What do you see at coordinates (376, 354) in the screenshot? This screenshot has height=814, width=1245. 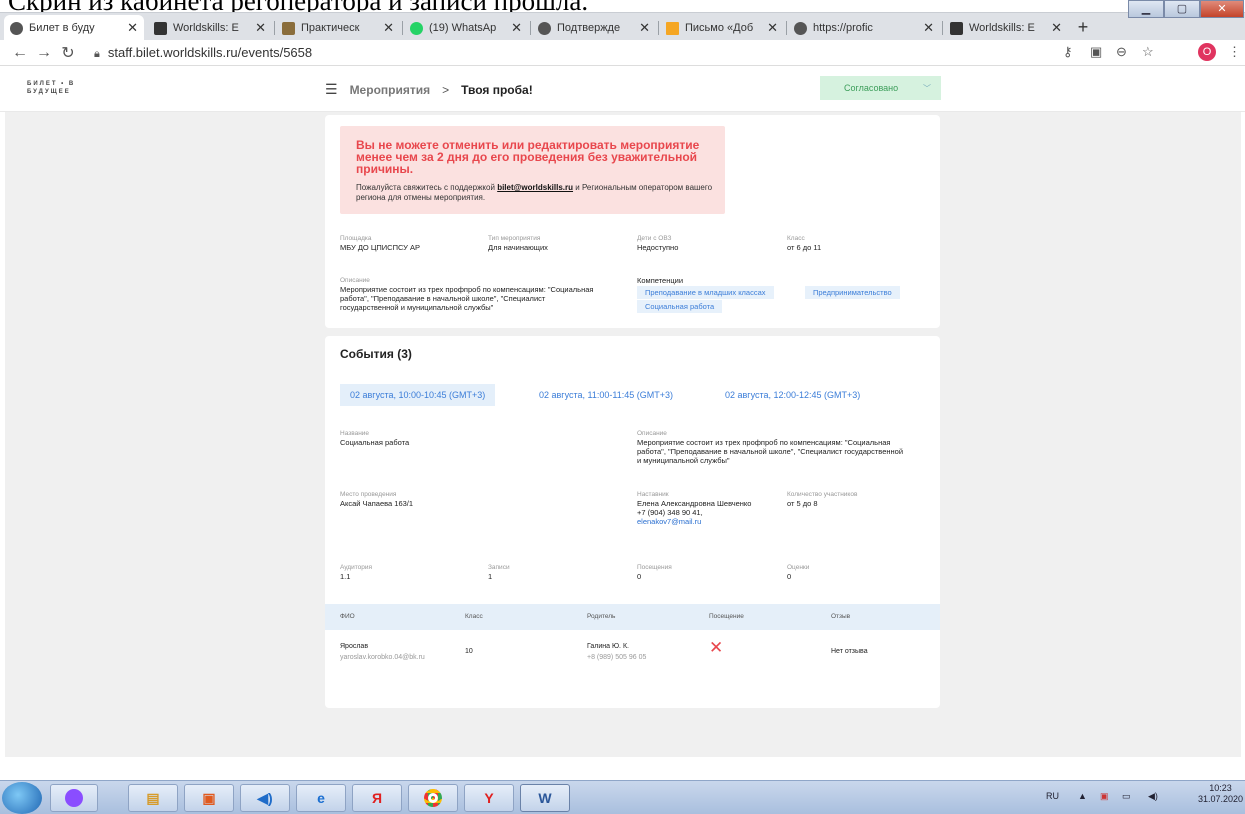 I see `events-title: События (3)` at bounding box center [376, 354].